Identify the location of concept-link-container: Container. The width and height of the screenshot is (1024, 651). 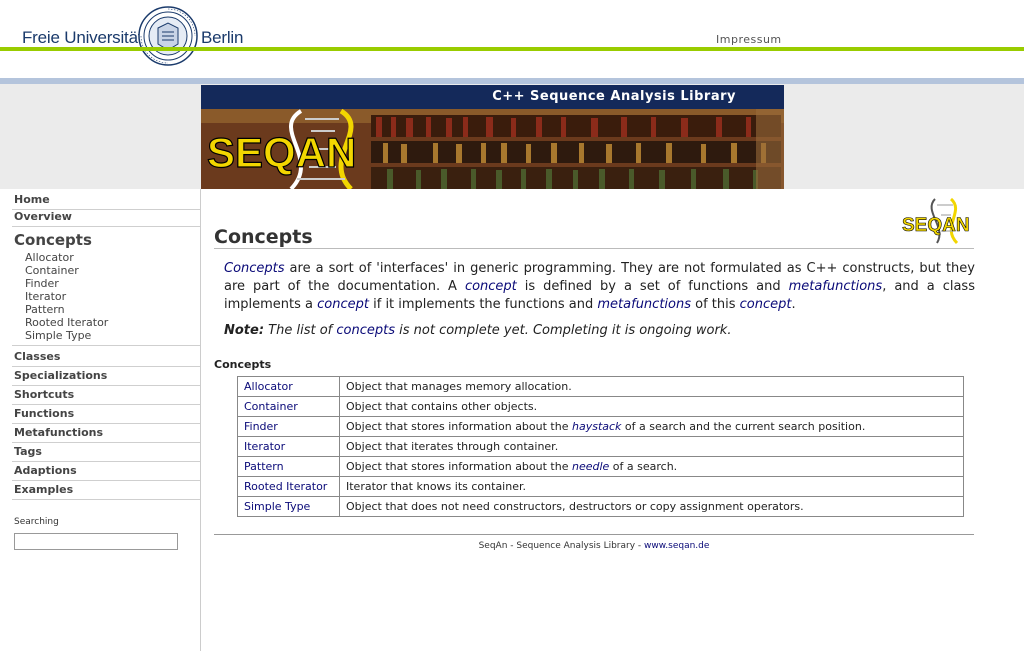
(271, 406).